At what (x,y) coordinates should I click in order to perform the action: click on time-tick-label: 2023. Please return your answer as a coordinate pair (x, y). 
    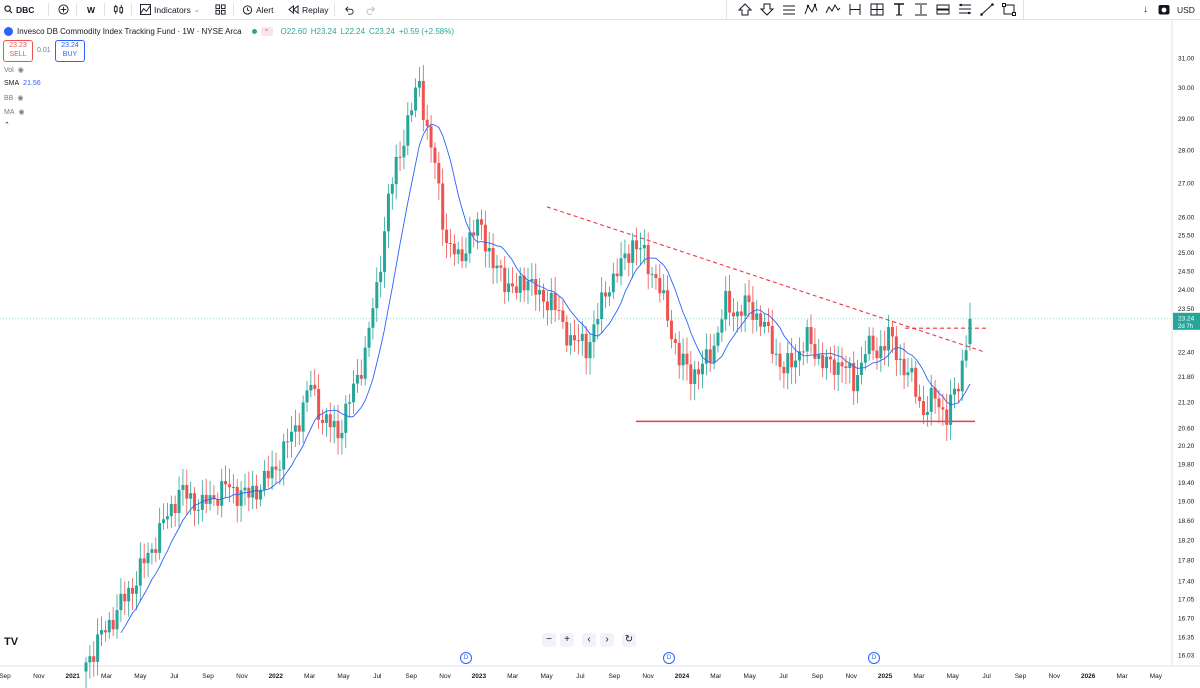
    Looking at the image, I should click on (479, 676).